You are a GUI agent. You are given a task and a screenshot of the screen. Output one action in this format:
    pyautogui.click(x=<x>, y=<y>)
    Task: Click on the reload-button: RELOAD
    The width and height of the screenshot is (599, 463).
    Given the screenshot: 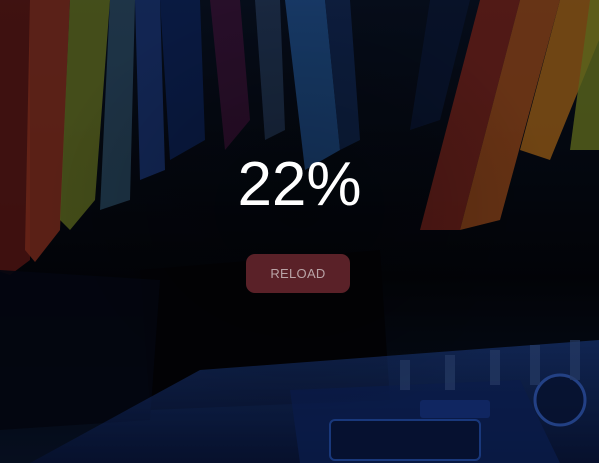 What is the action you would take?
    pyautogui.click(x=298, y=273)
    